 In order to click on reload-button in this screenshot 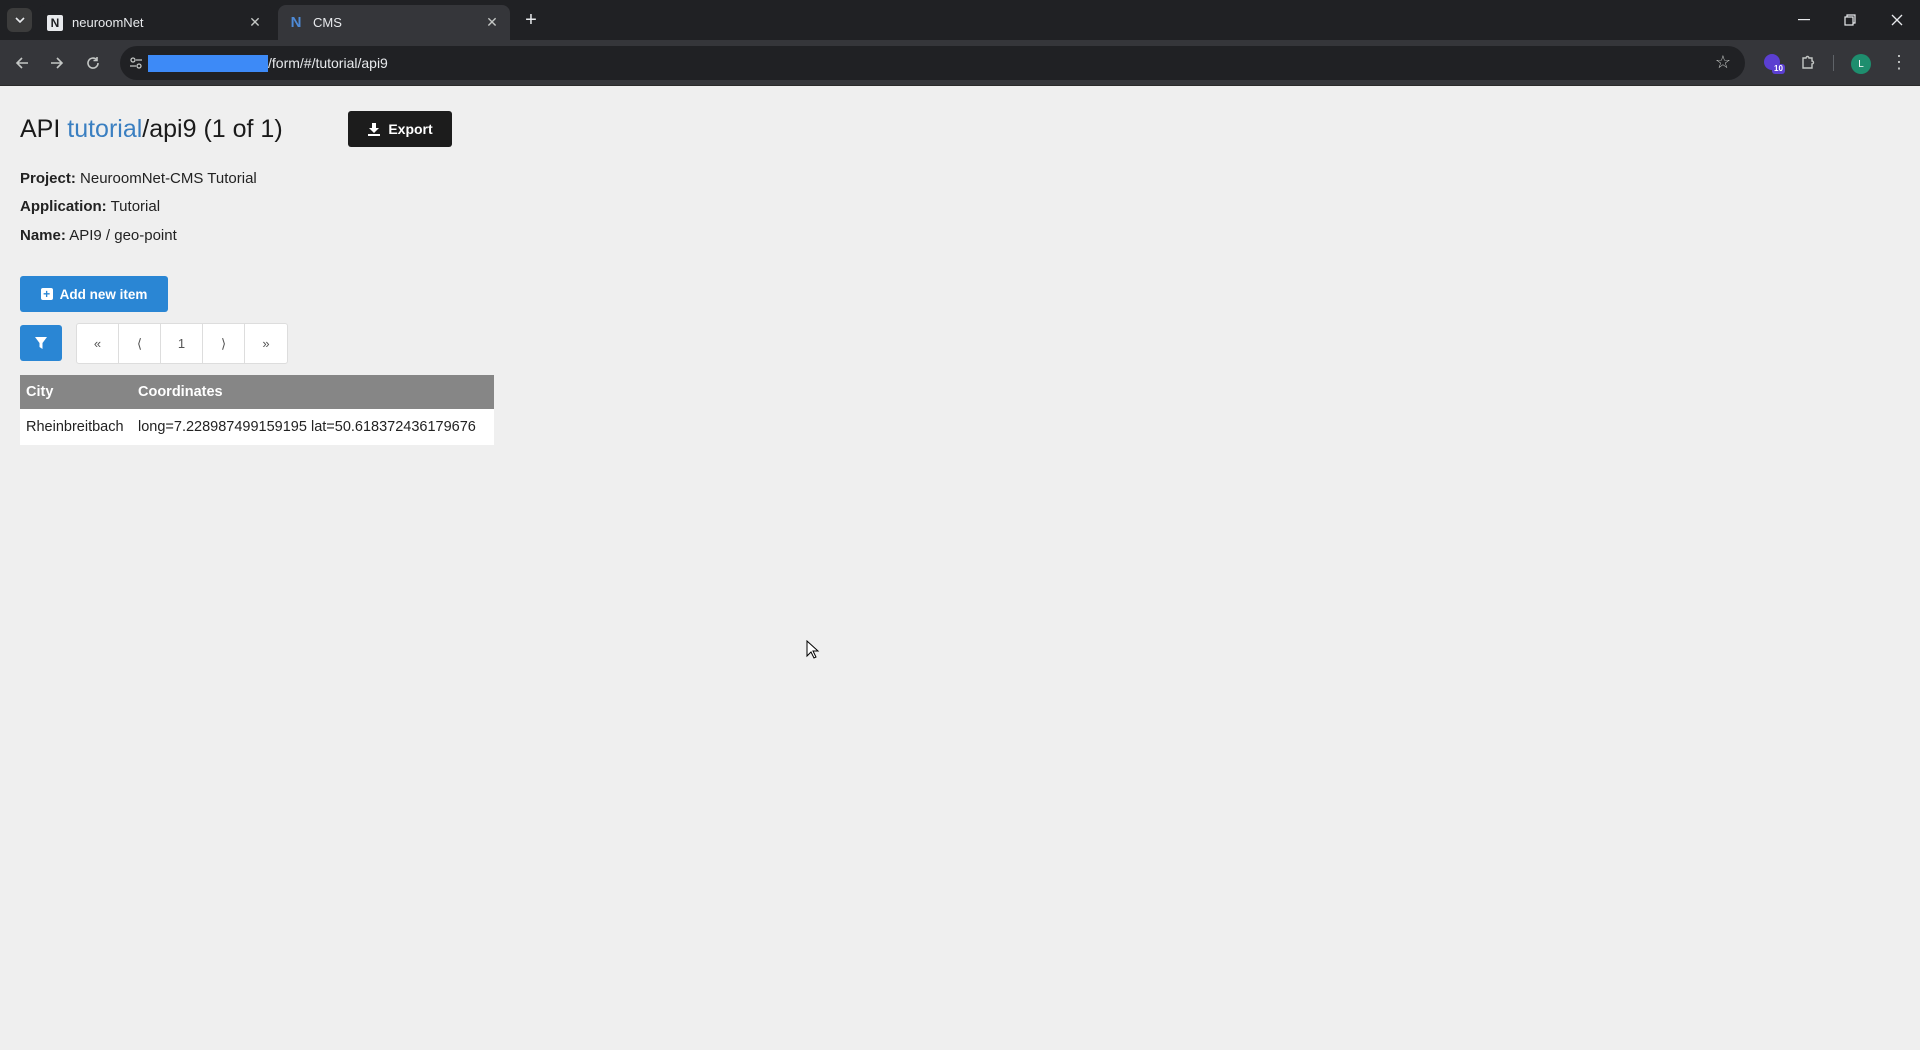, I will do `click(93, 63)`.